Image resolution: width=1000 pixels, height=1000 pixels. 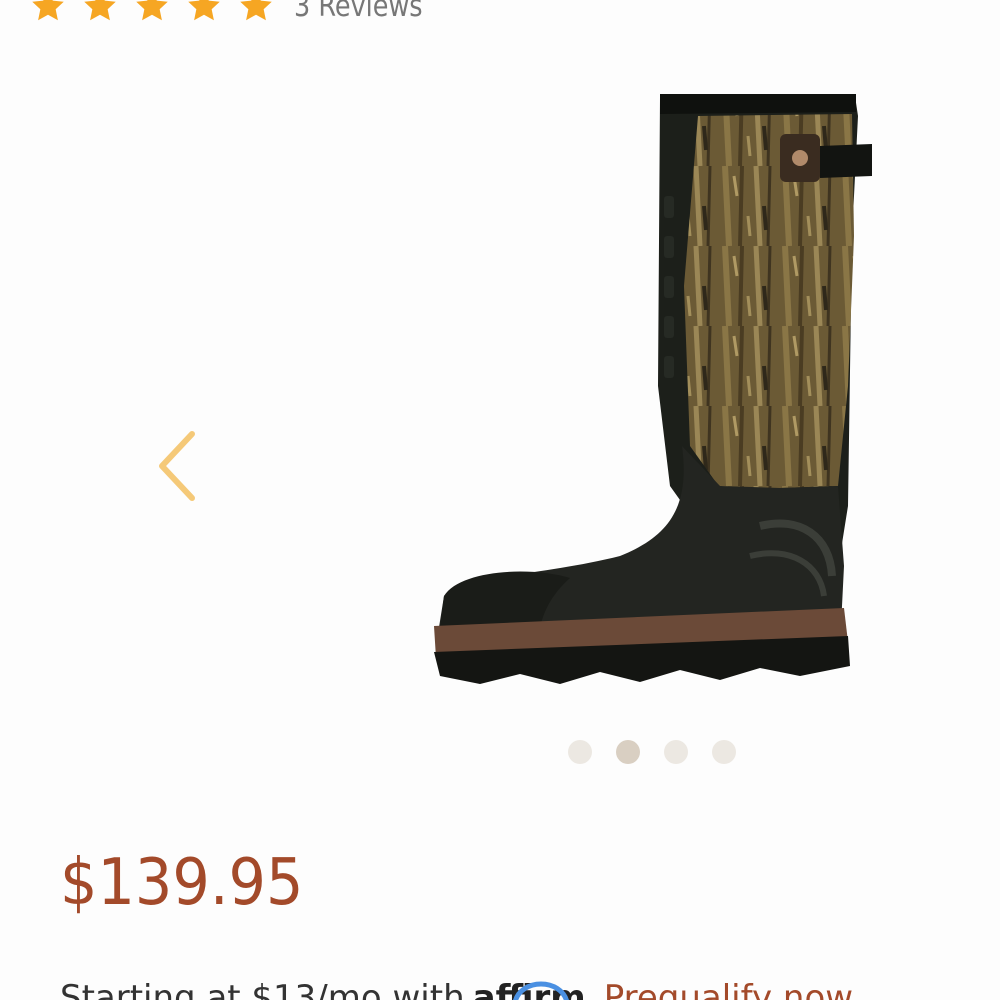 I want to click on reviews-link: 3 Reviews, so click(x=358, y=12).